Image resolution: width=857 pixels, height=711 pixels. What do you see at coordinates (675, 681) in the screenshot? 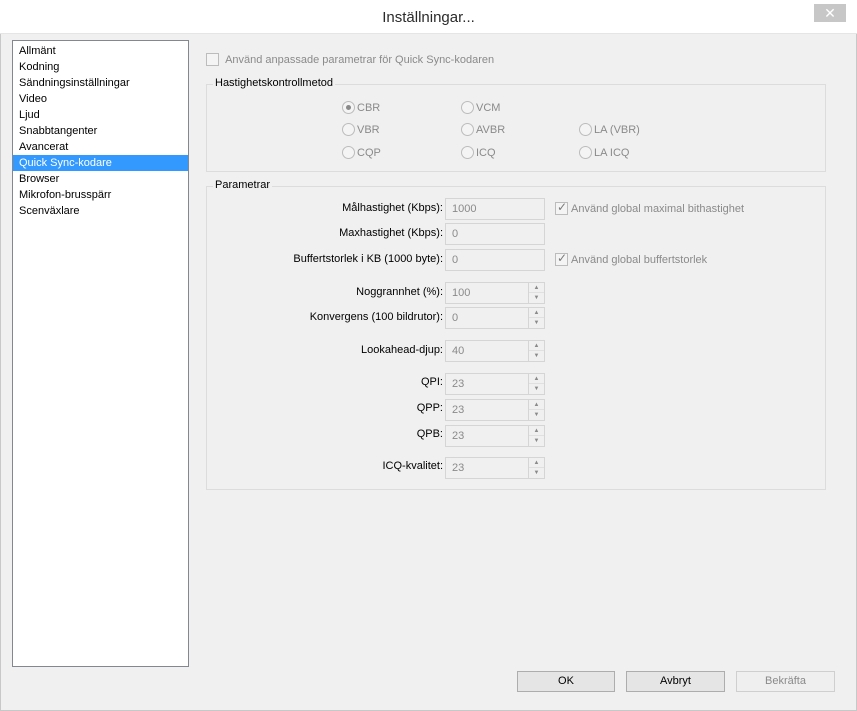
I see `cancel-button: Avbryt` at bounding box center [675, 681].